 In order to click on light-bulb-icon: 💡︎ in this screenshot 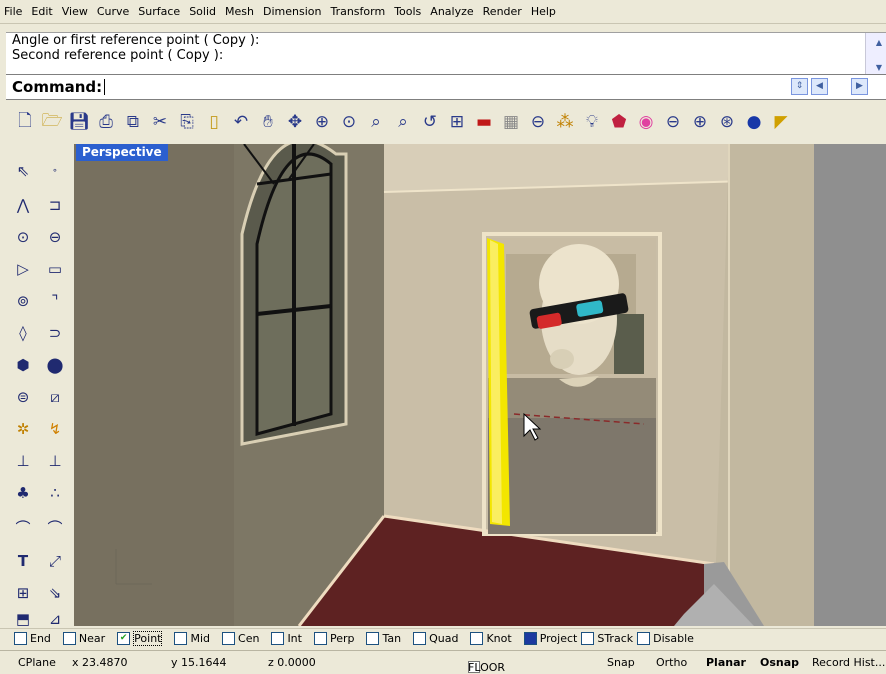, I will do `click(592, 122)`.